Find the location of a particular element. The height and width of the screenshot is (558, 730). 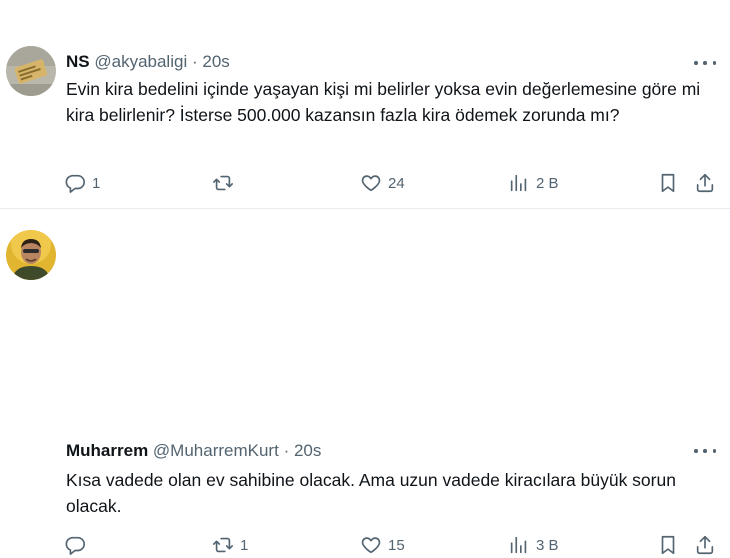

action-bar: 1 24 2 B is located at coordinates (392, 184).